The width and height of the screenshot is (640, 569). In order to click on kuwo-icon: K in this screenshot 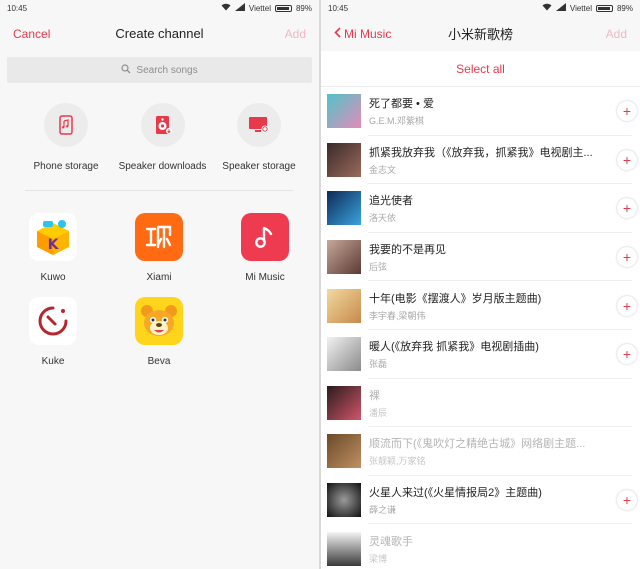, I will do `click(53, 237)`.